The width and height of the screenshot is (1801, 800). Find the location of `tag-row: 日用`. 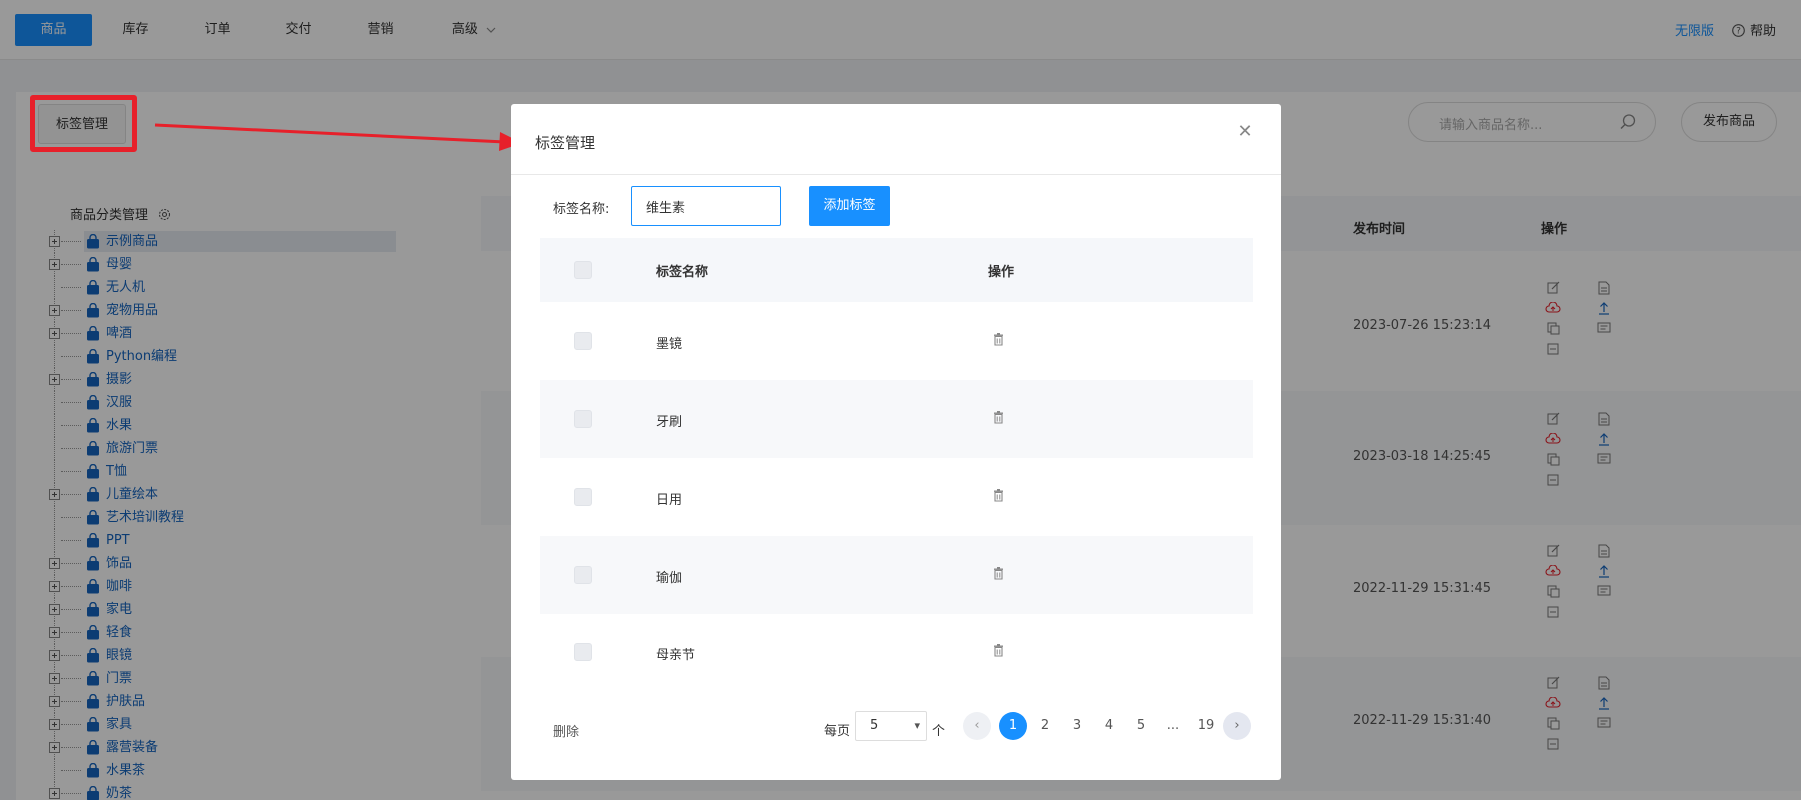

tag-row: 日用 is located at coordinates (896, 497).